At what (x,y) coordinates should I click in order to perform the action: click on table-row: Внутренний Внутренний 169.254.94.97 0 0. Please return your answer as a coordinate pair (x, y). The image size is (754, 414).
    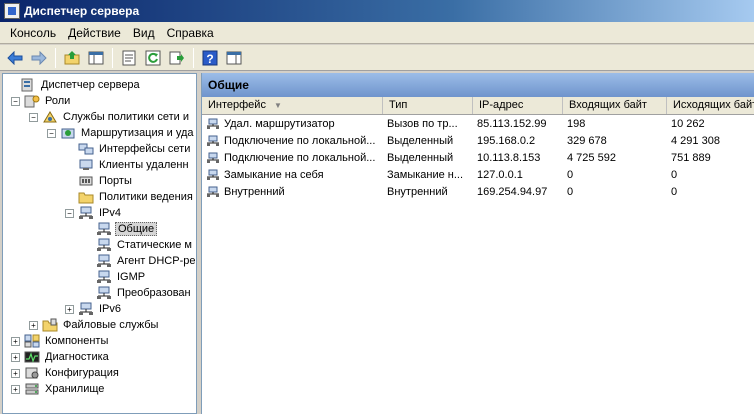
    Looking at the image, I should click on (478, 191).